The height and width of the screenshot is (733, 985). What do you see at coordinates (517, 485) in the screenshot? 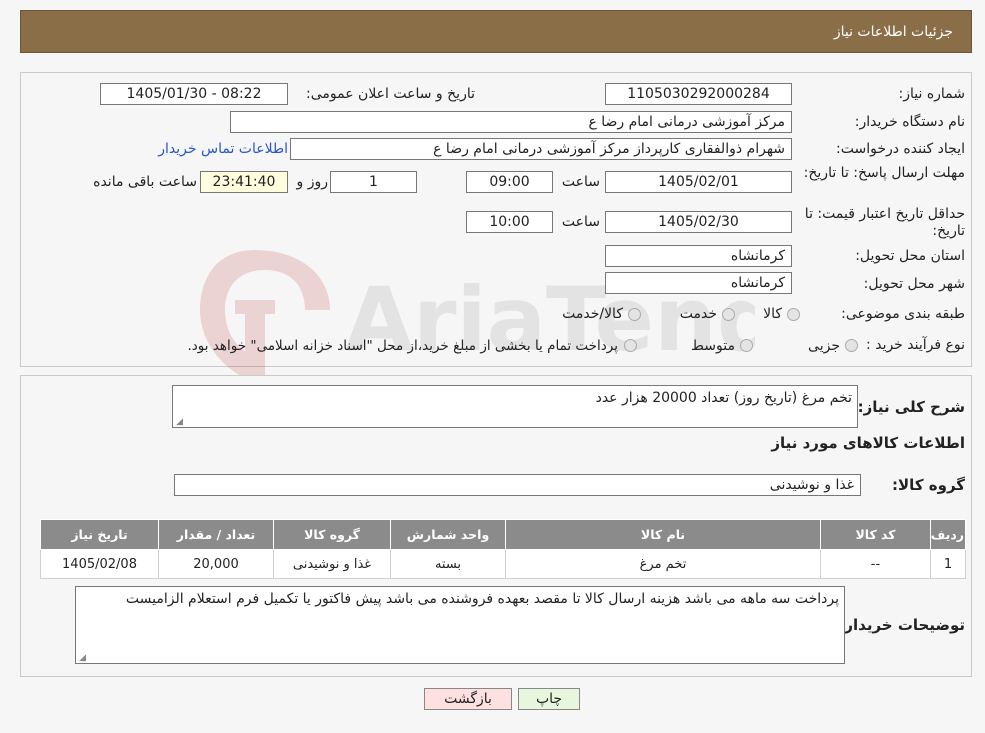
I see `goods-group-field: غذا و نوشیدنی` at bounding box center [517, 485].